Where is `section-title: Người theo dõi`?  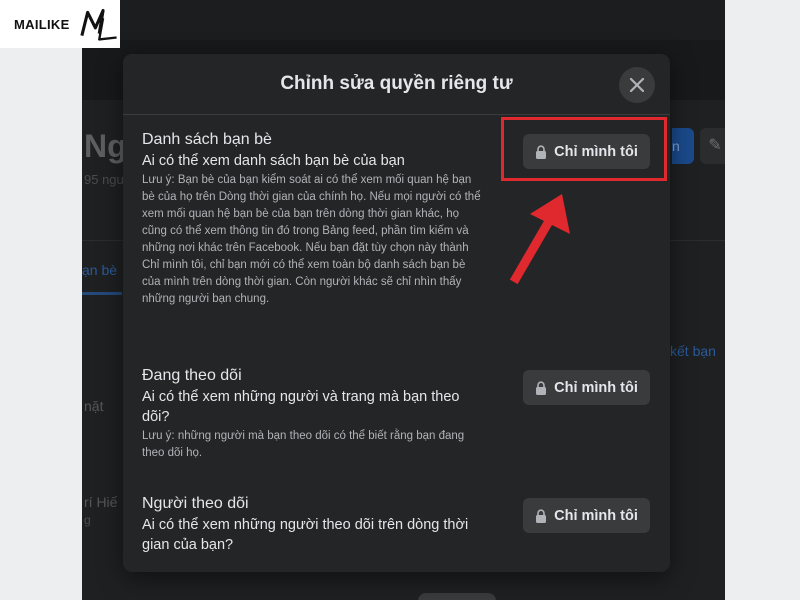 section-title: Người theo dõi is located at coordinates (195, 503).